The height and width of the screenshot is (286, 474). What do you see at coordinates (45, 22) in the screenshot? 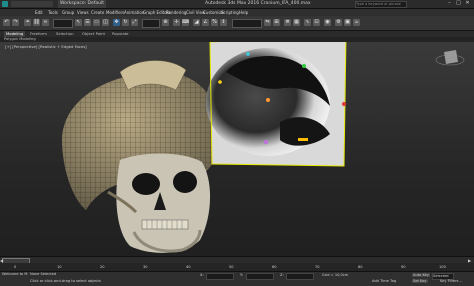
I see `bind-icon: ≈` at bounding box center [45, 22].